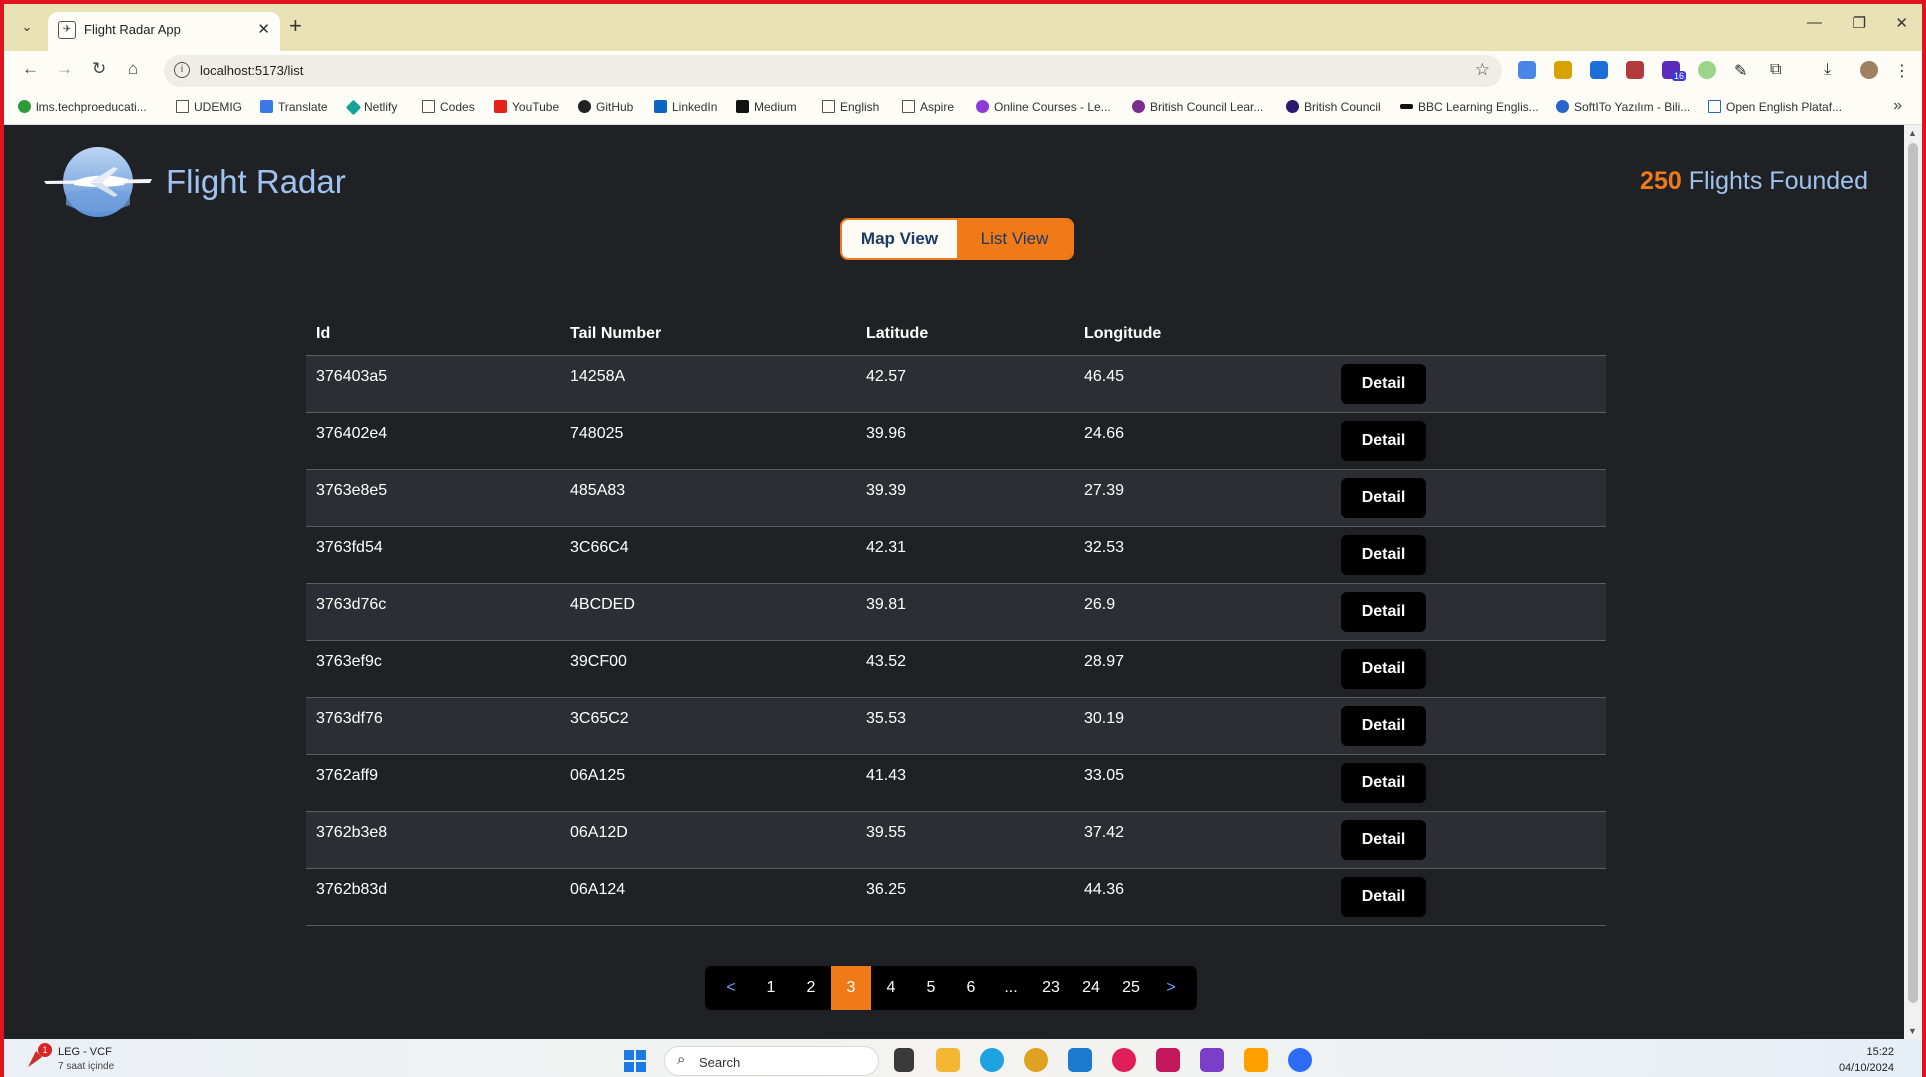  Describe the element at coordinates (708, 554) in the screenshot. I see `tail-number-cell: 3C66C4` at that location.